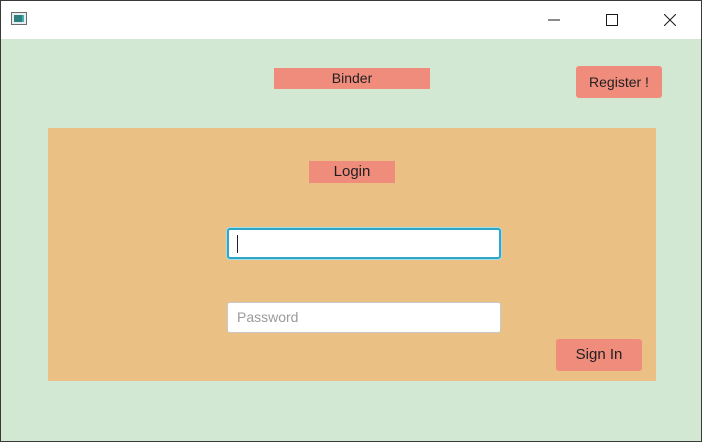 This screenshot has width=702, height=442. What do you see at coordinates (599, 355) in the screenshot?
I see `sign-in-button: Sign In` at bounding box center [599, 355].